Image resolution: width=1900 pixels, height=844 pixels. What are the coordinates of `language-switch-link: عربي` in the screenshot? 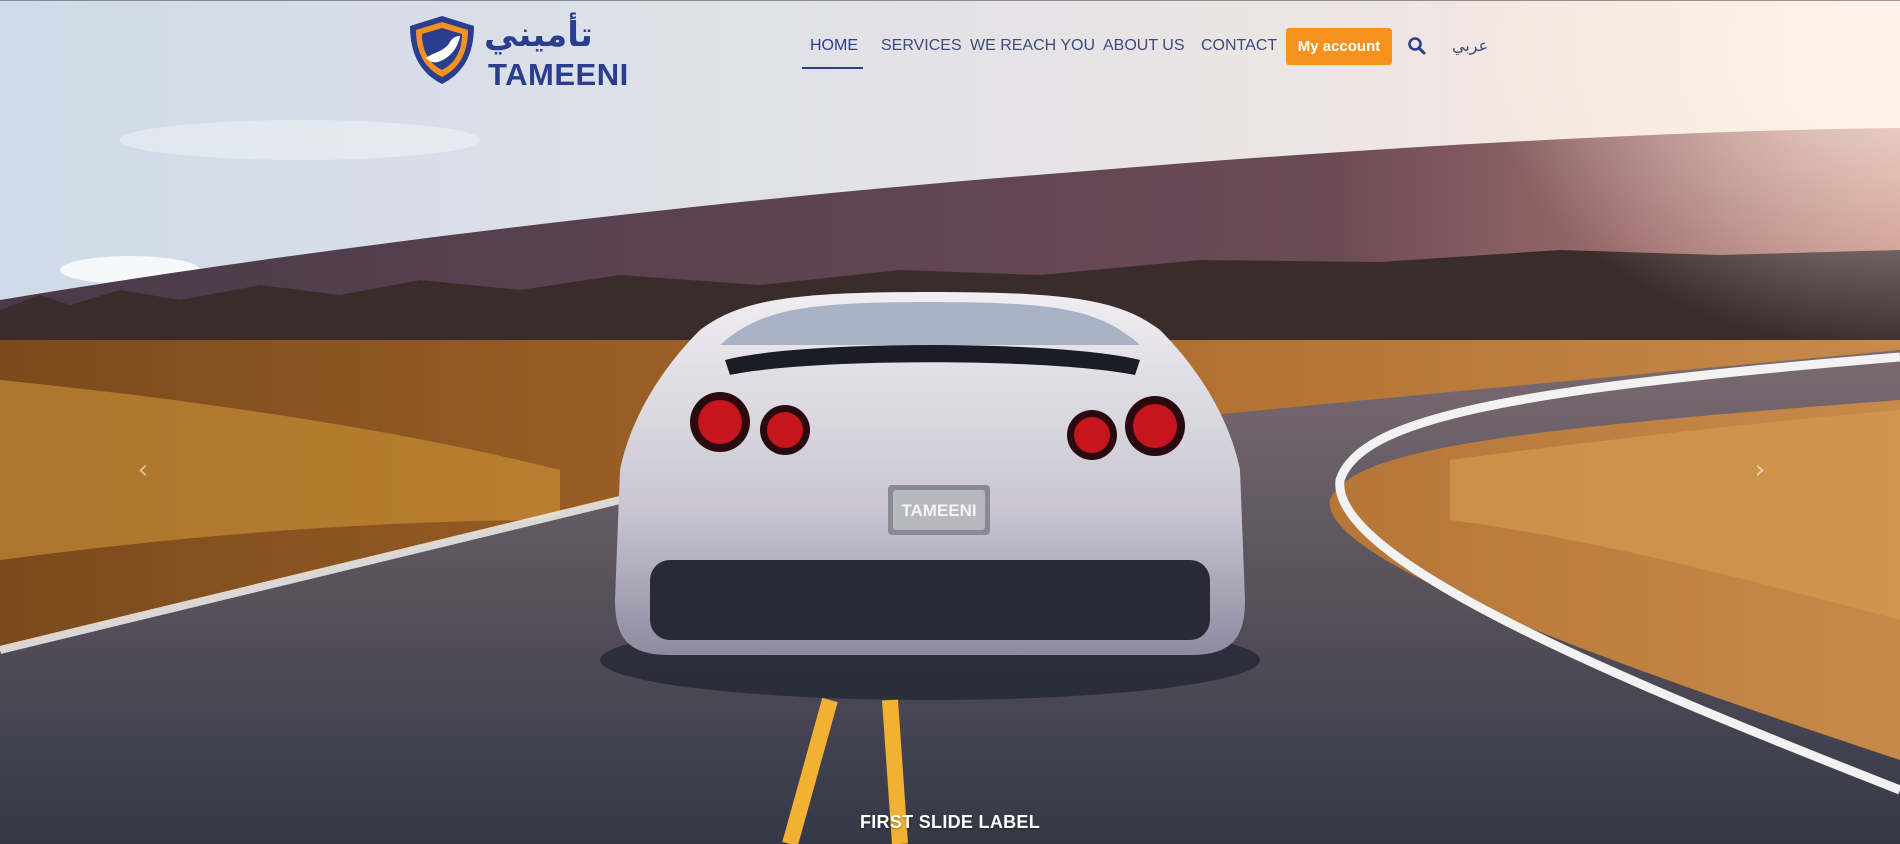 It's located at (1470, 45).